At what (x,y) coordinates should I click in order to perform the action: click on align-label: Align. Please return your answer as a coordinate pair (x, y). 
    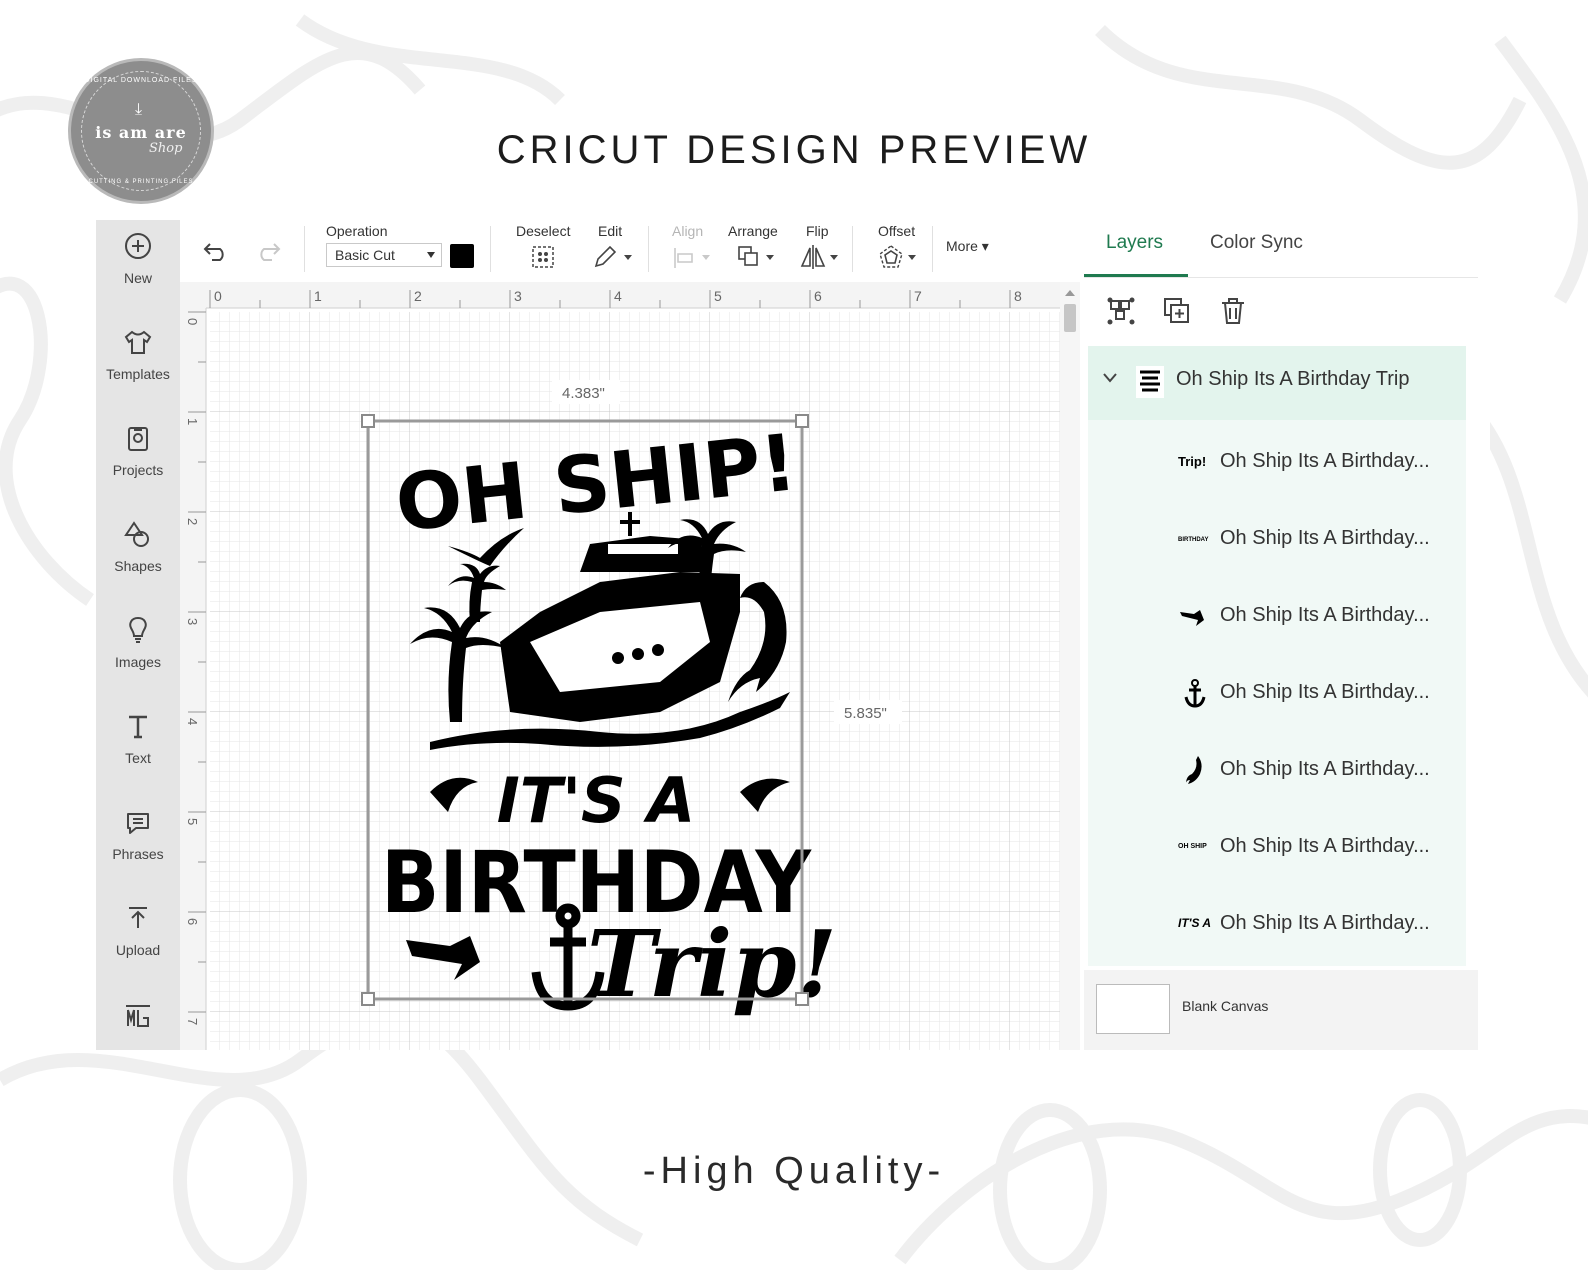
    Looking at the image, I should click on (688, 231).